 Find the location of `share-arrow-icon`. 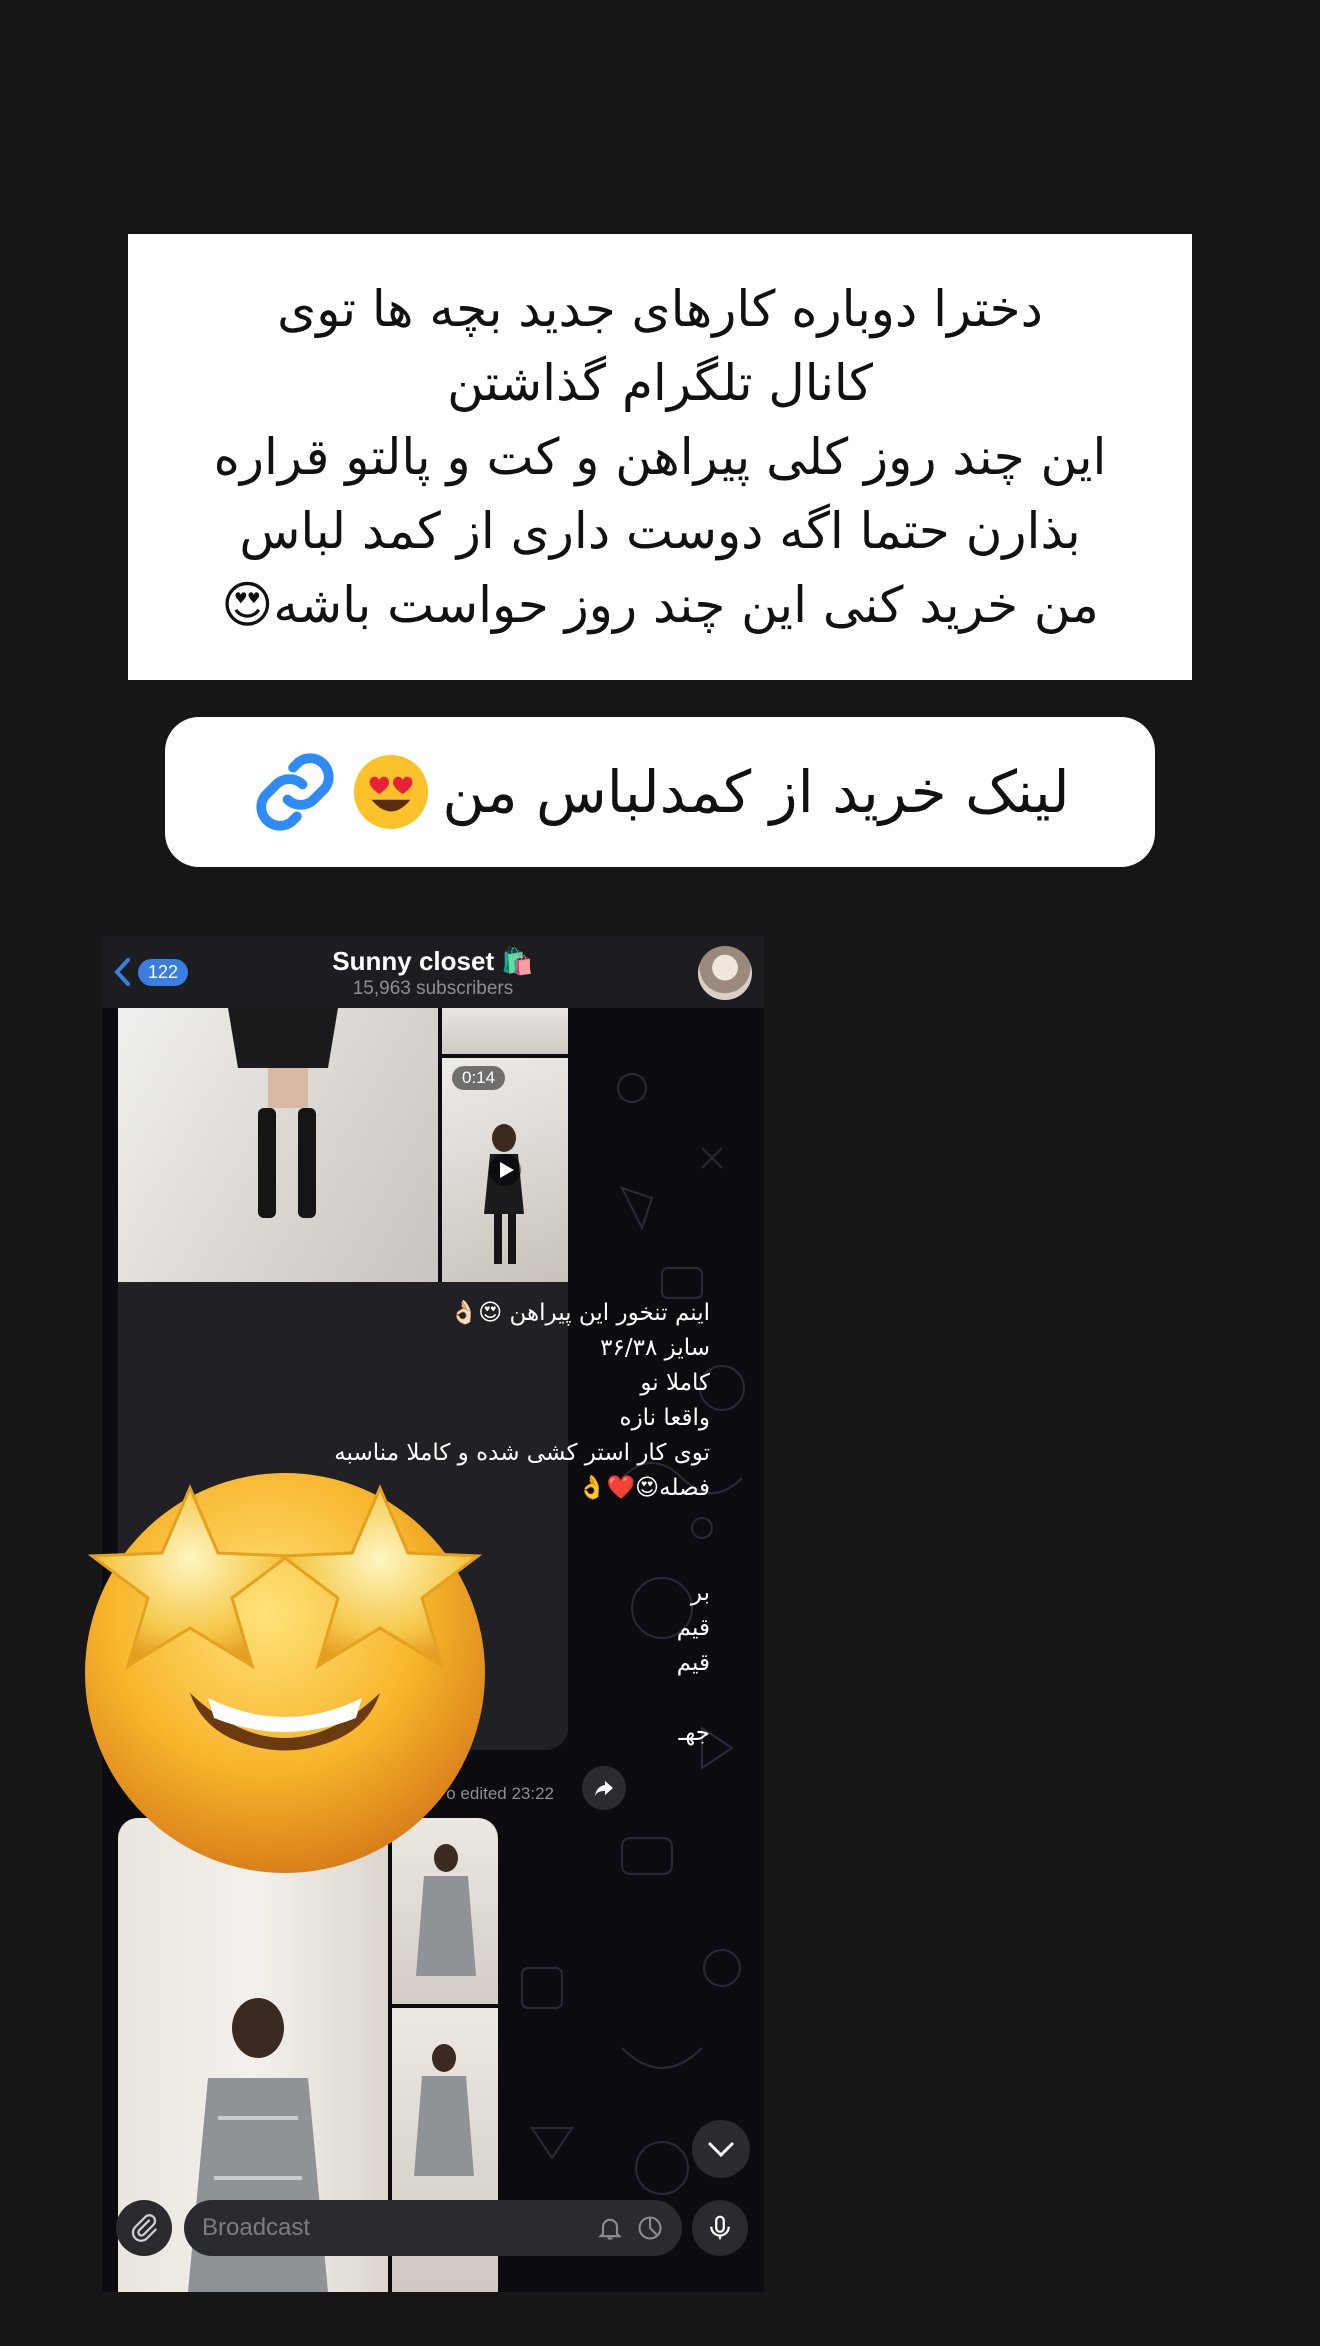

share-arrow-icon is located at coordinates (604, 1788).